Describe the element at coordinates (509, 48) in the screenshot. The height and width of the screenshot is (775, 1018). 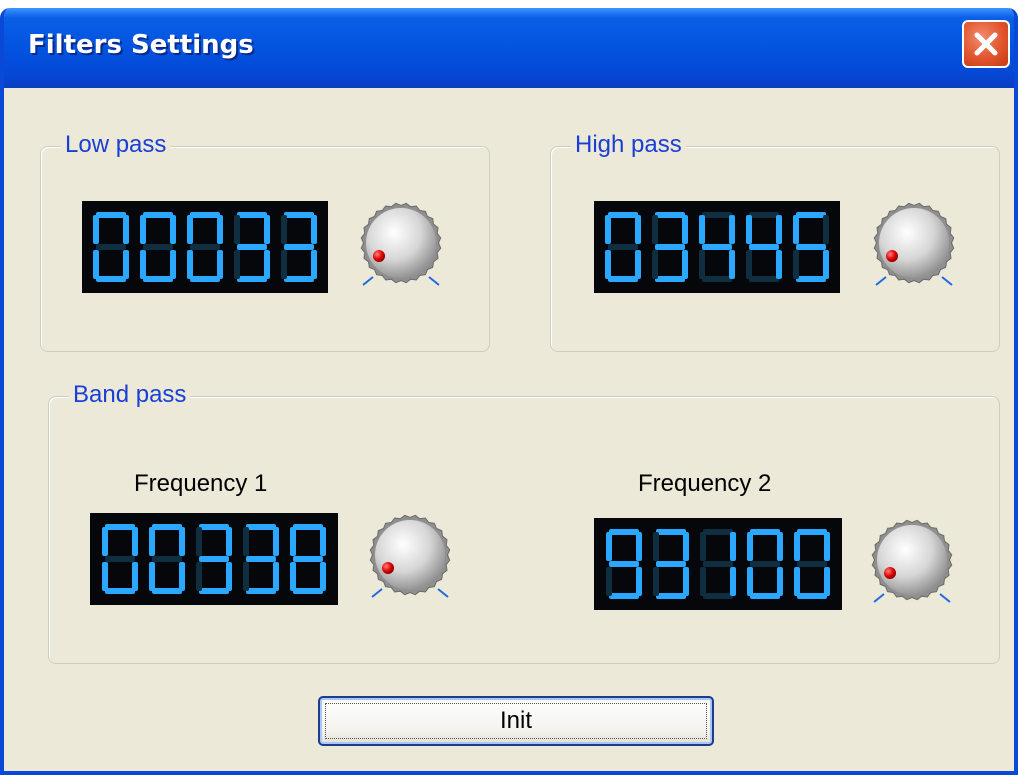
I see `title-bar: Filters Settings` at that location.